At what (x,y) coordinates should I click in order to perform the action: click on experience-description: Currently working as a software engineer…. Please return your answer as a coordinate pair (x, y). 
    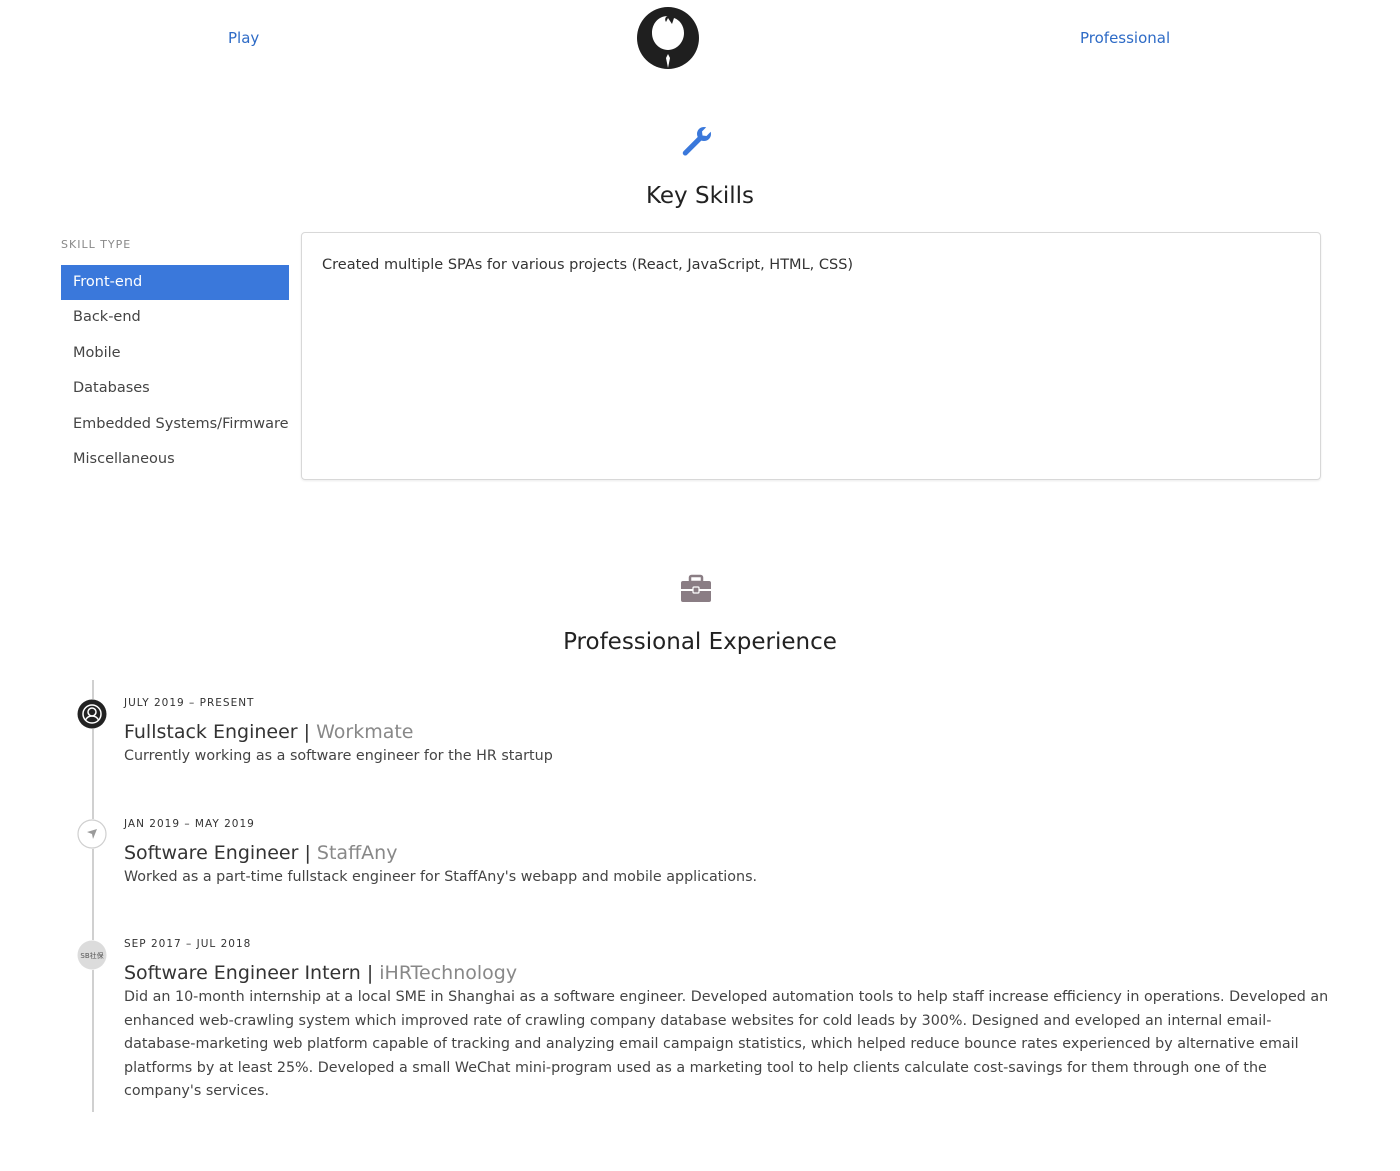
    Looking at the image, I should click on (338, 756).